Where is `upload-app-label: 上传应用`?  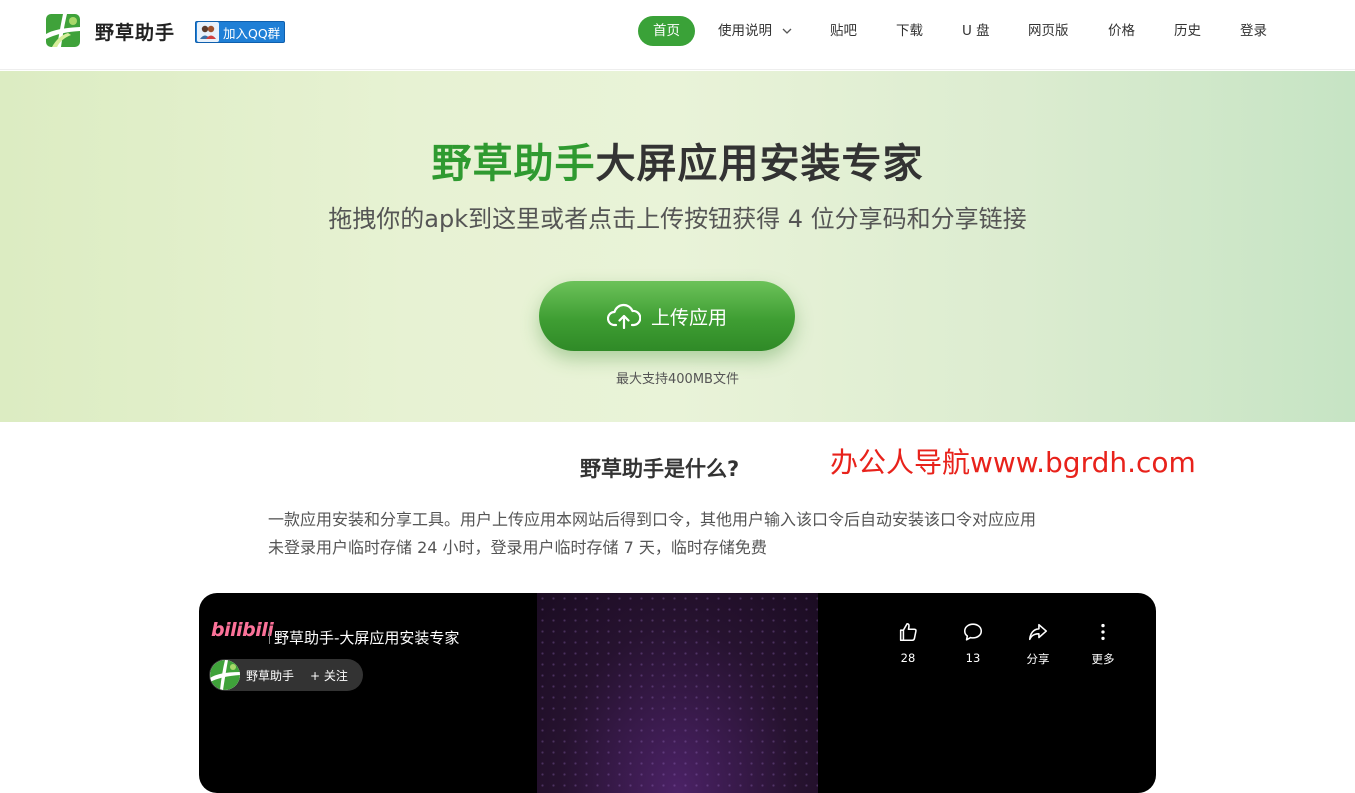 upload-app-label: 上传应用 is located at coordinates (688, 317).